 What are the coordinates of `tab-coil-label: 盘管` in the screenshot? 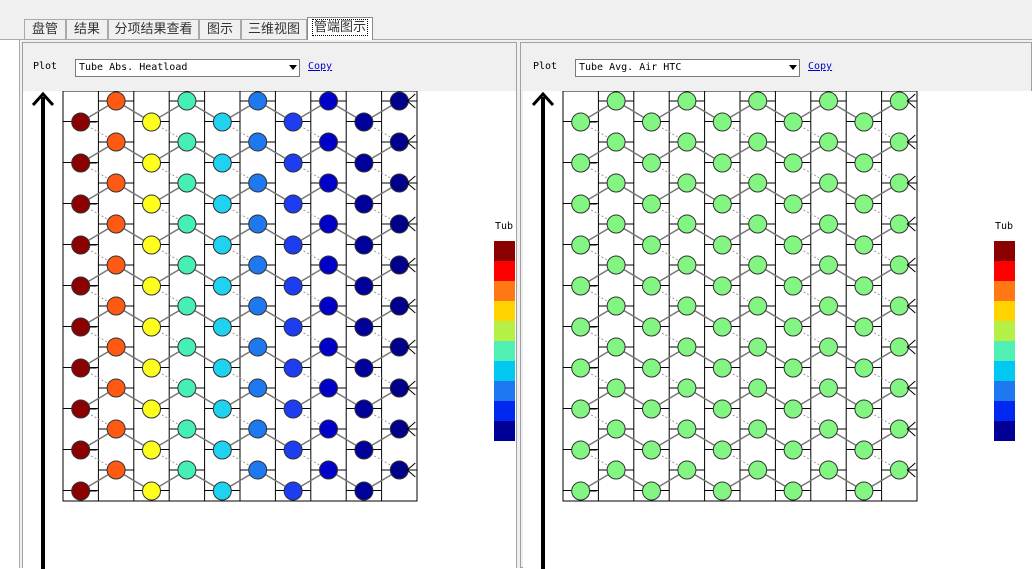 It's located at (44, 29).